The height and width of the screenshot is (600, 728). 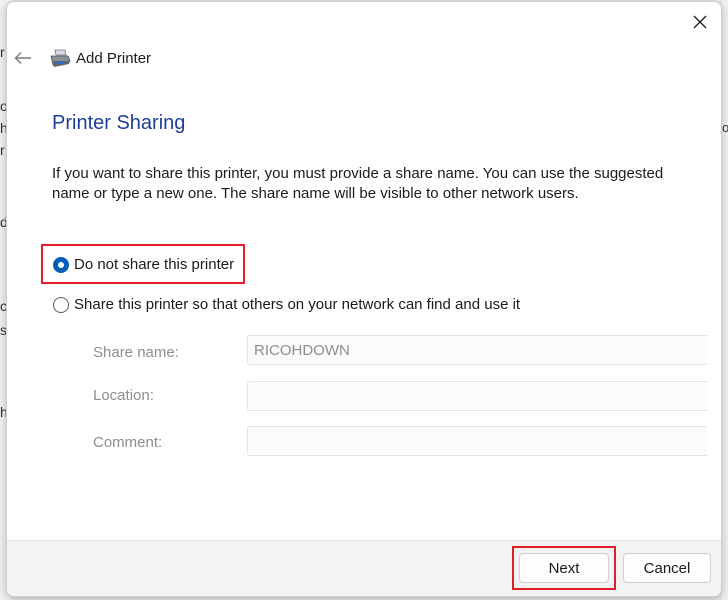 What do you see at coordinates (136, 352) in the screenshot?
I see `share-name-label: Share name:` at bounding box center [136, 352].